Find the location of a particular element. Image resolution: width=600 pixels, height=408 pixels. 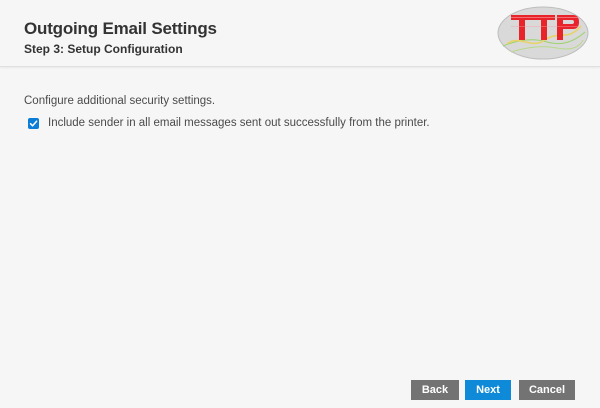

cancel-button: Cancel is located at coordinates (547, 390).